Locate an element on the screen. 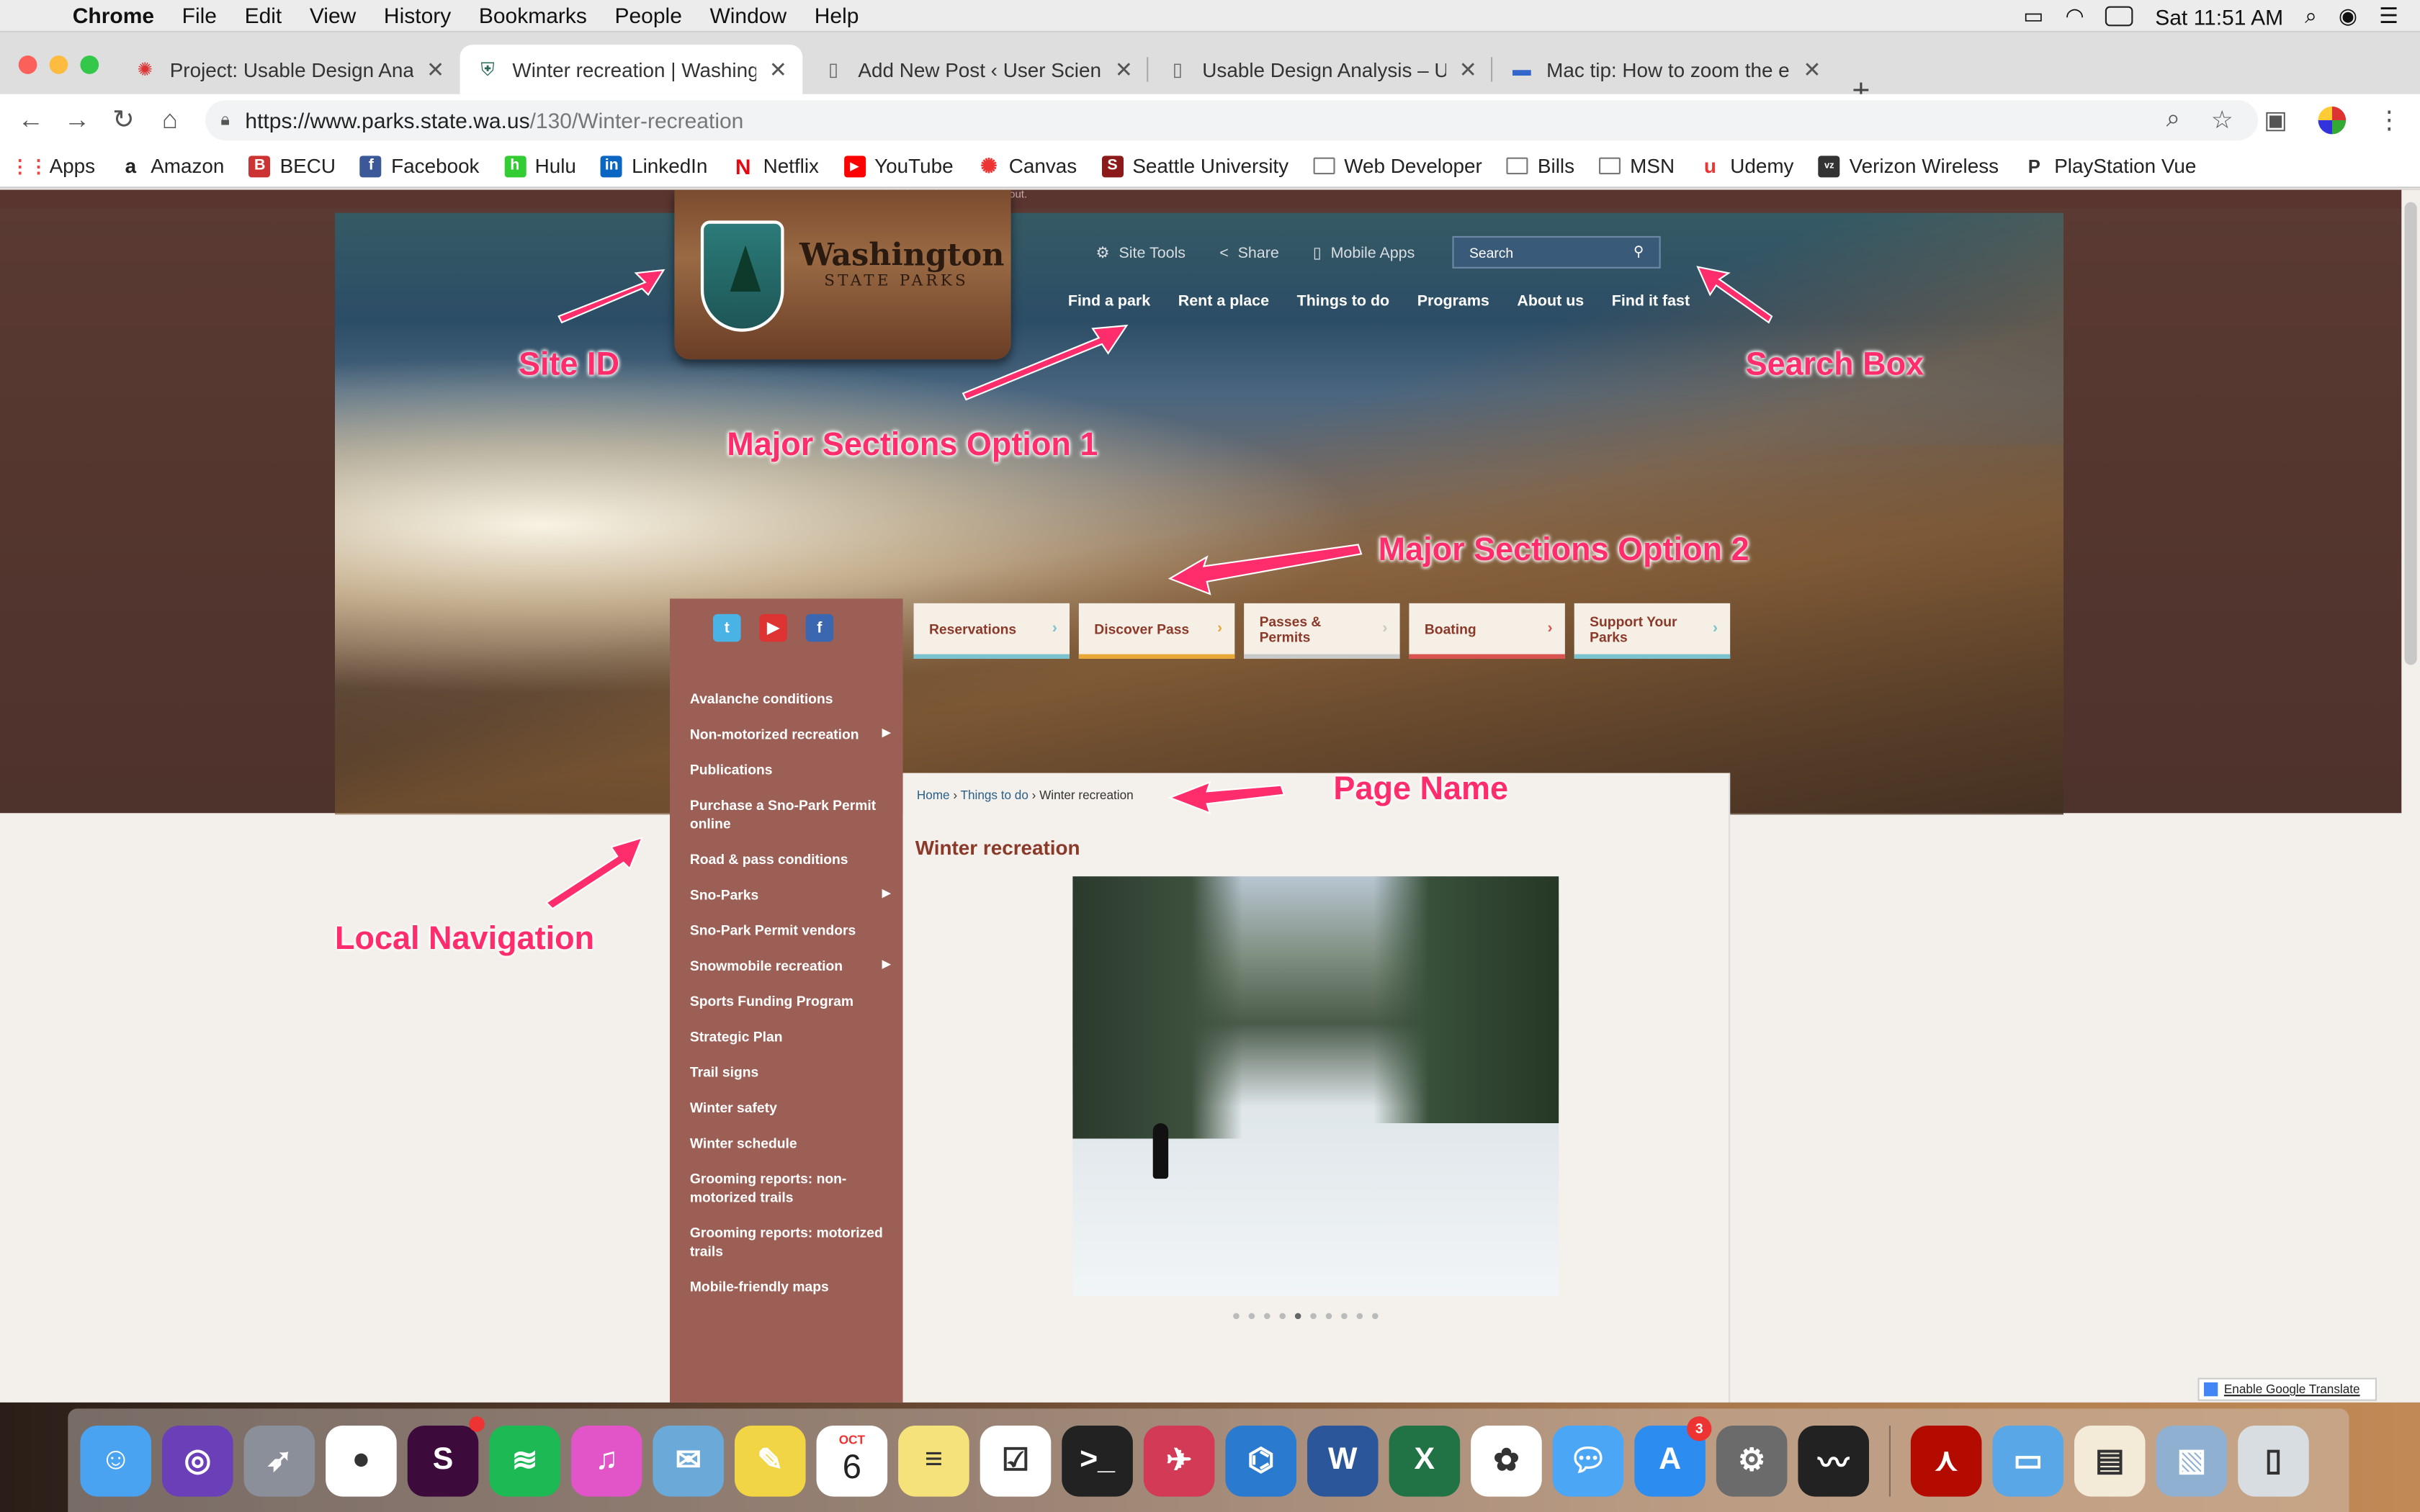 The height and width of the screenshot is (1512, 2420). nav-programs: Programs is located at coordinates (1453, 301).